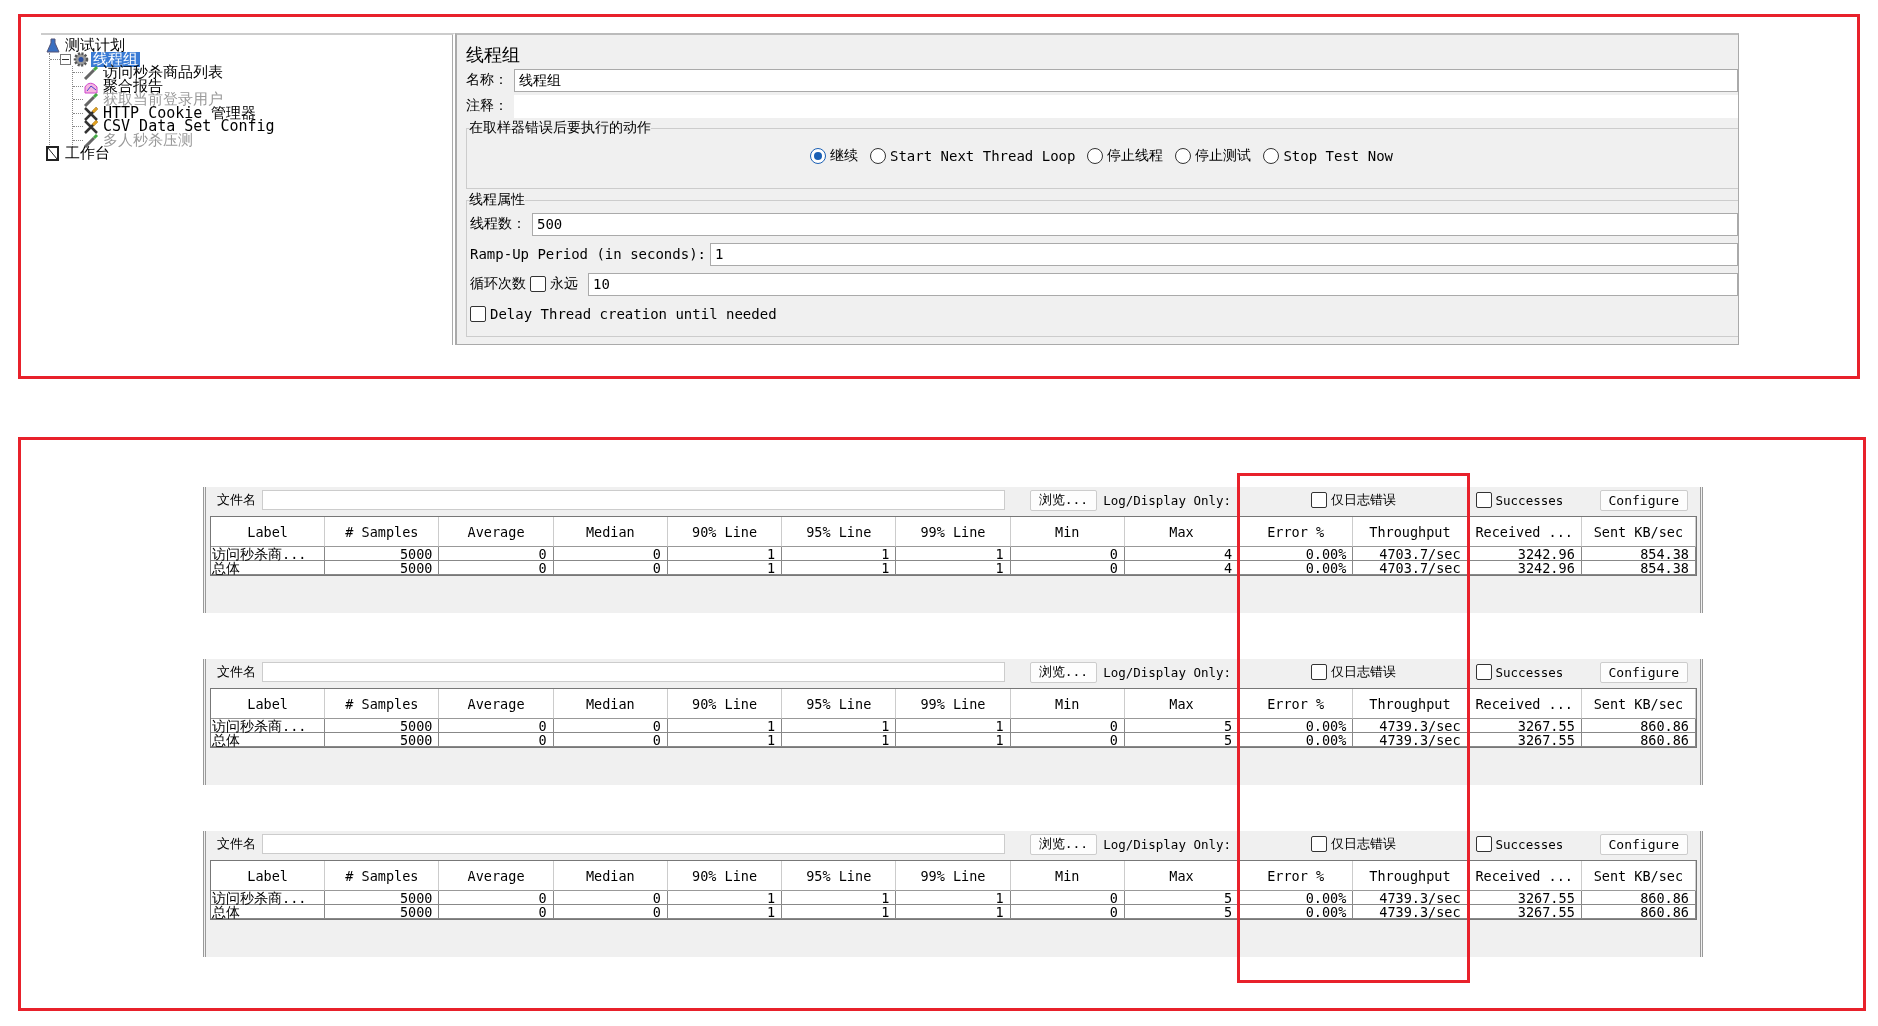 This screenshot has height=1026, width=1878. I want to click on wrench-icon, so click(91, 113).